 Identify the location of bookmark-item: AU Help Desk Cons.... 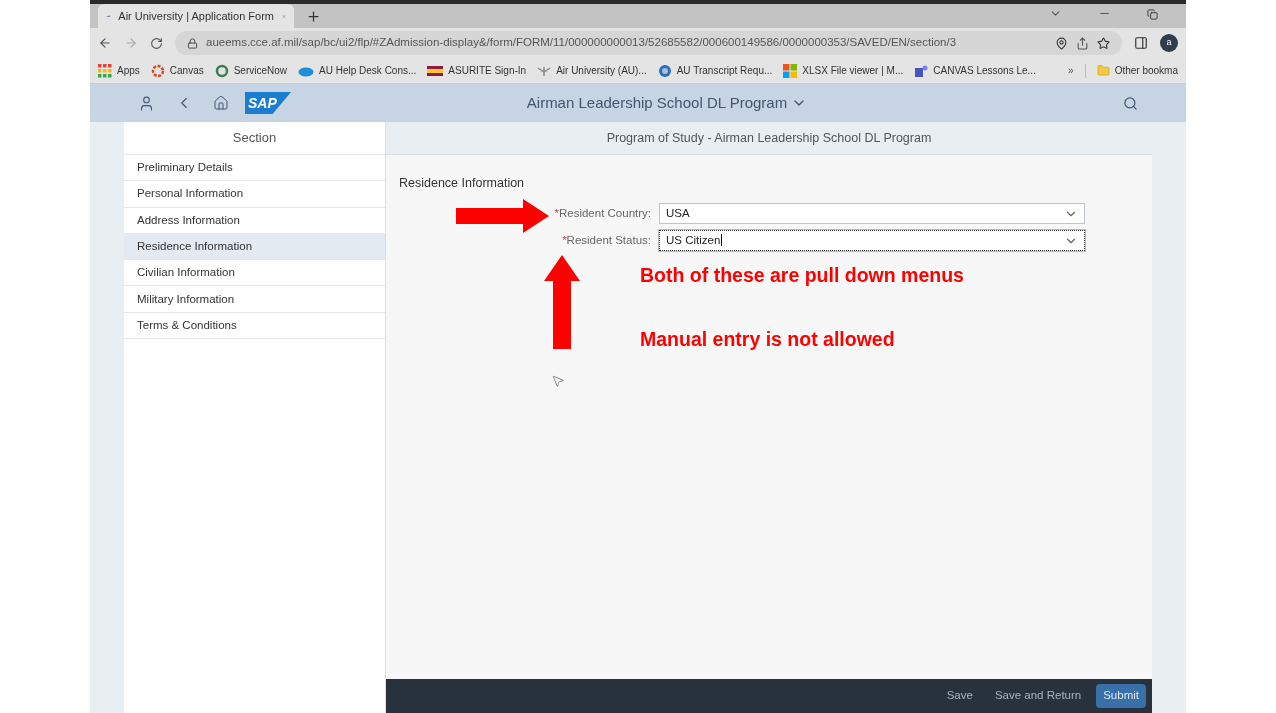
(357, 70).